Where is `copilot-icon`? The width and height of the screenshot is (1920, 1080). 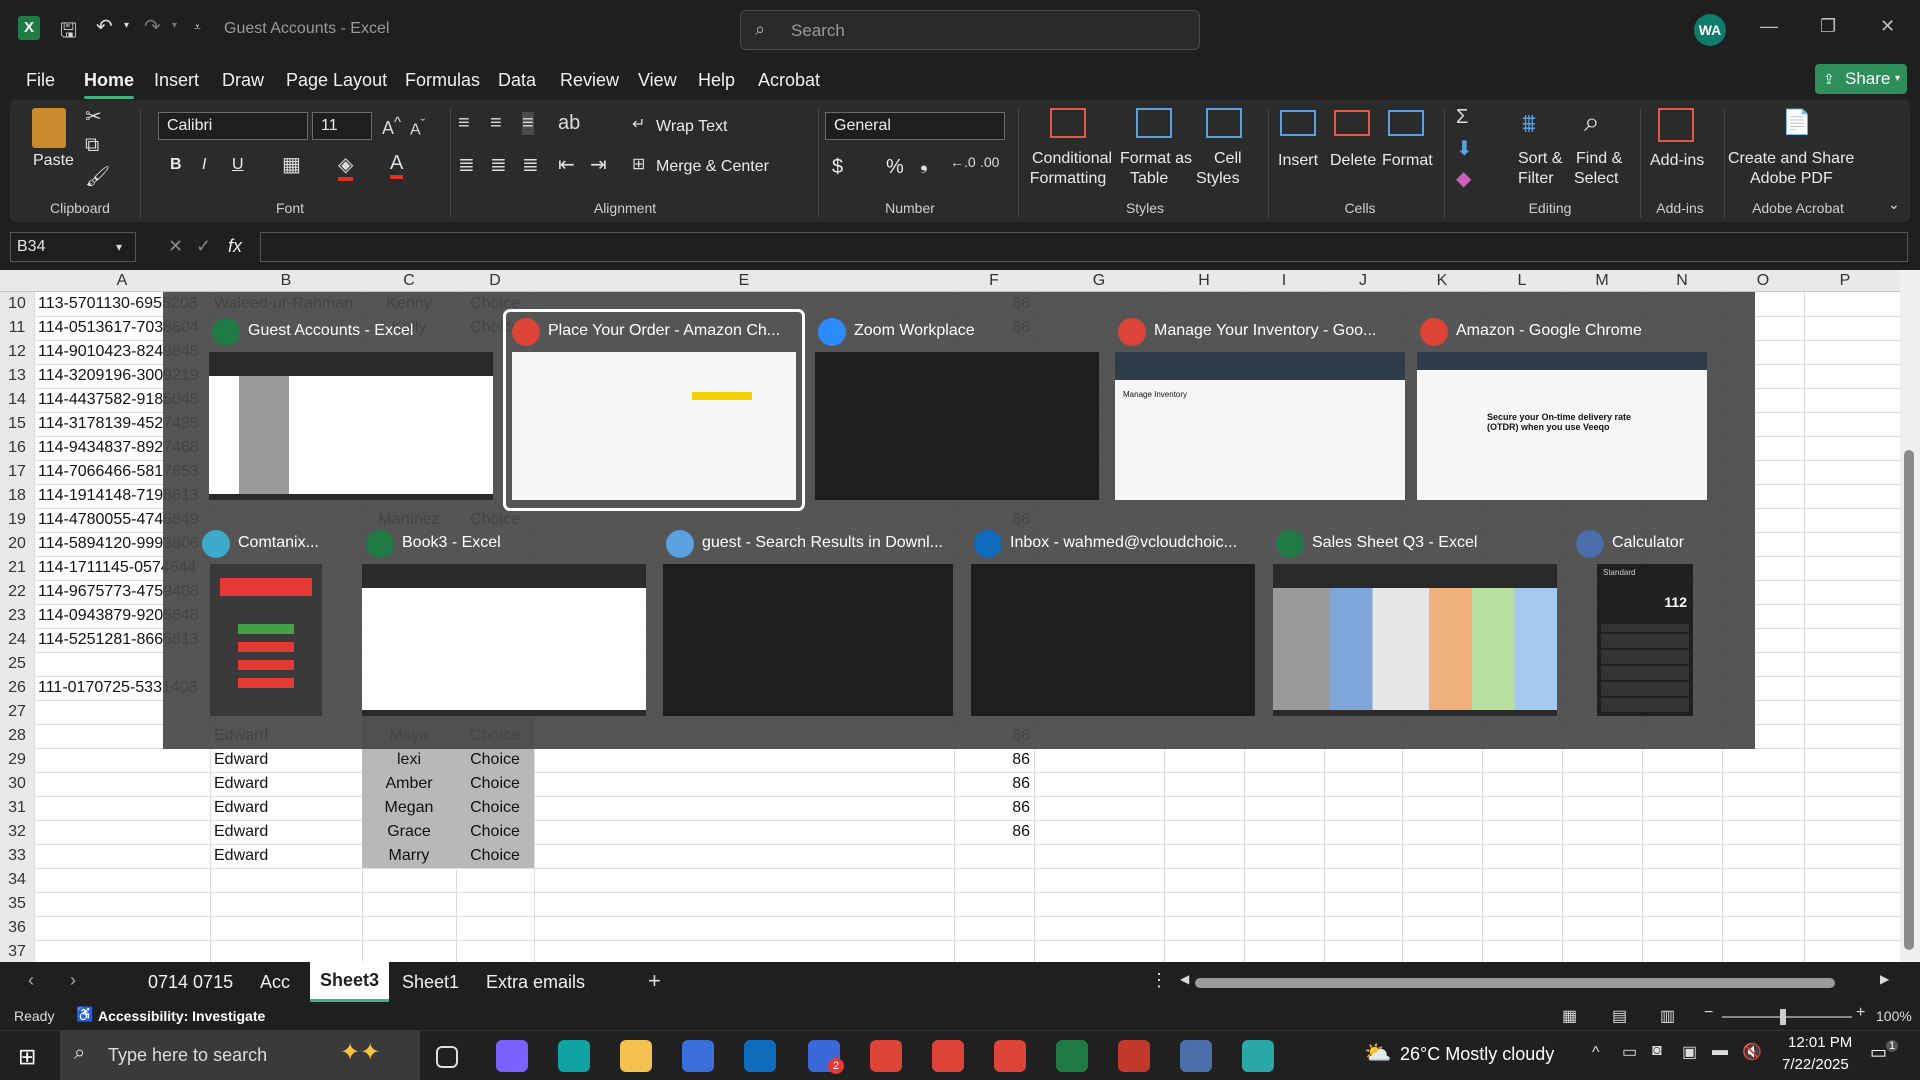 copilot-icon is located at coordinates (512, 1056).